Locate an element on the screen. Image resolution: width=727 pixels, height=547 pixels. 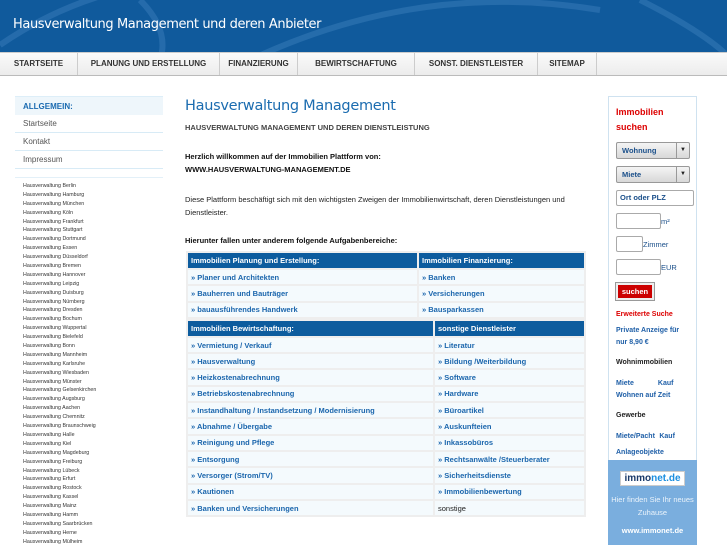
table-row: » Reinigung und Pflege» Inkassobüros is located at coordinates (386, 442).